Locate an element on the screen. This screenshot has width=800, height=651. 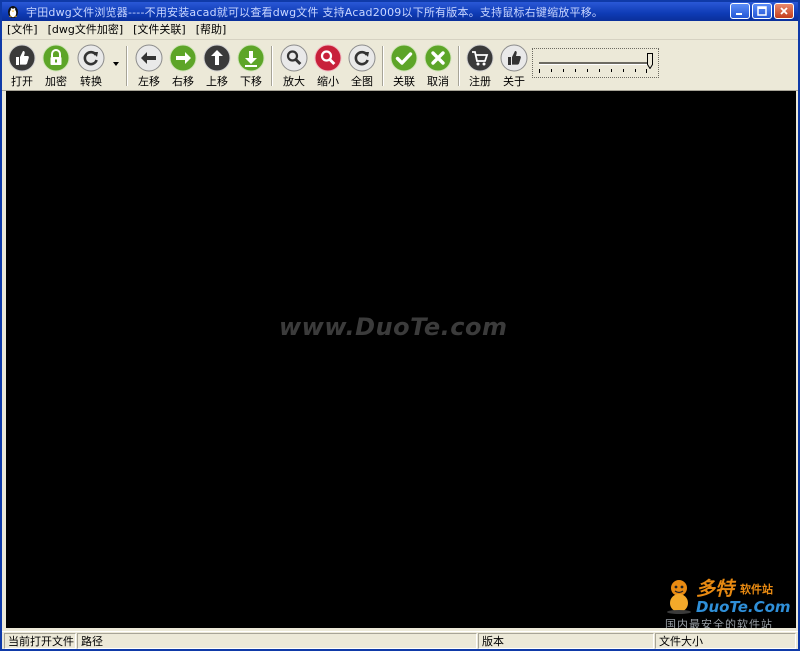
move-down-button: 下移 is located at coordinates (251, 65).